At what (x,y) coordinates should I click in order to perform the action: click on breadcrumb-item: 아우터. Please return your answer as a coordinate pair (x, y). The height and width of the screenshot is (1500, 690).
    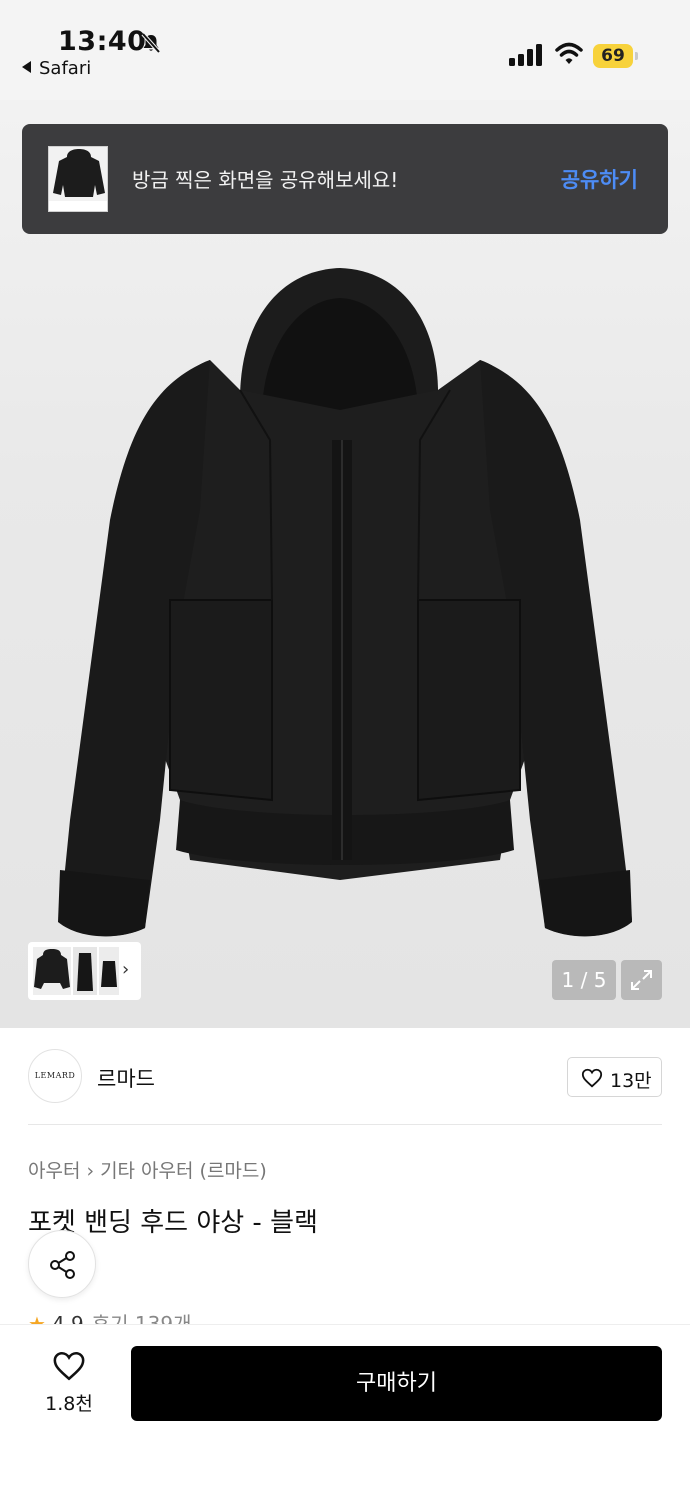
    Looking at the image, I should click on (54, 1171).